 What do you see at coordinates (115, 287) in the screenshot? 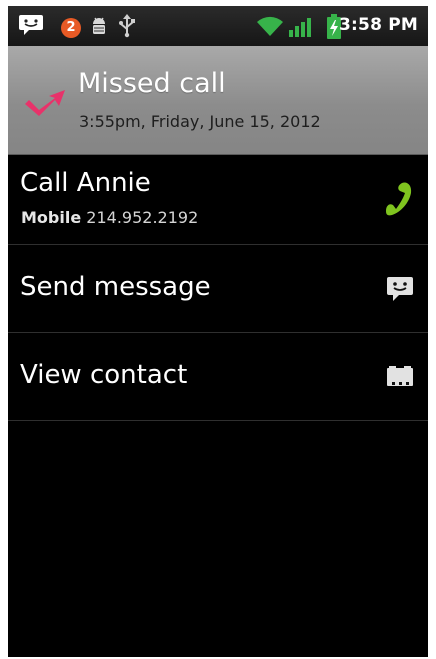
I see `send-message-label: Send message` at bounding box center [115, 287].